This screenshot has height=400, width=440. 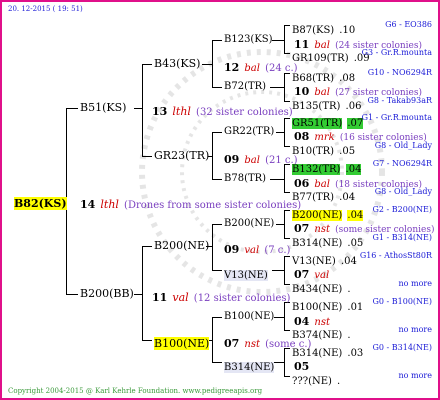 I want to click on gen4-origin: G7 - NO6294R, so click(x=402, y=163).